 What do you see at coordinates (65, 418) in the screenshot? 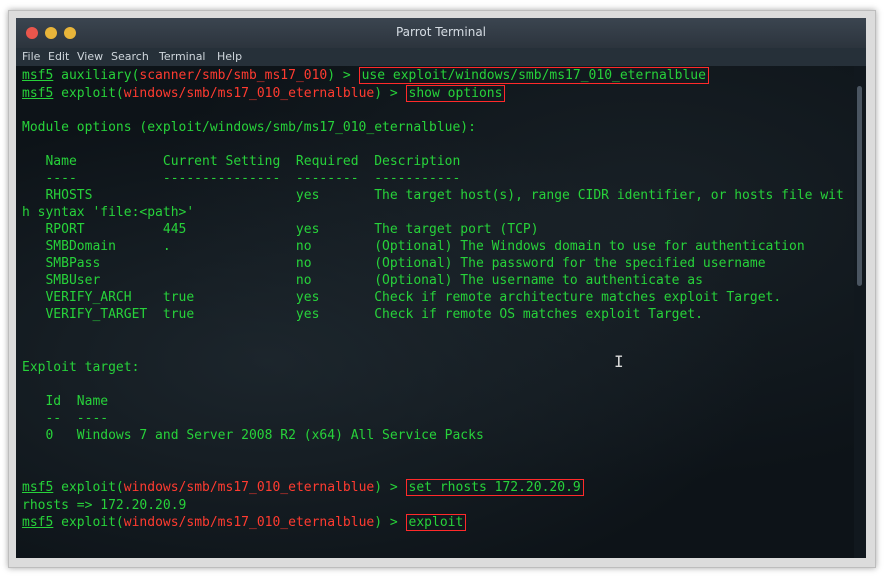
I see `target-table-underline: -- ----` at bounding box center [65, 418].